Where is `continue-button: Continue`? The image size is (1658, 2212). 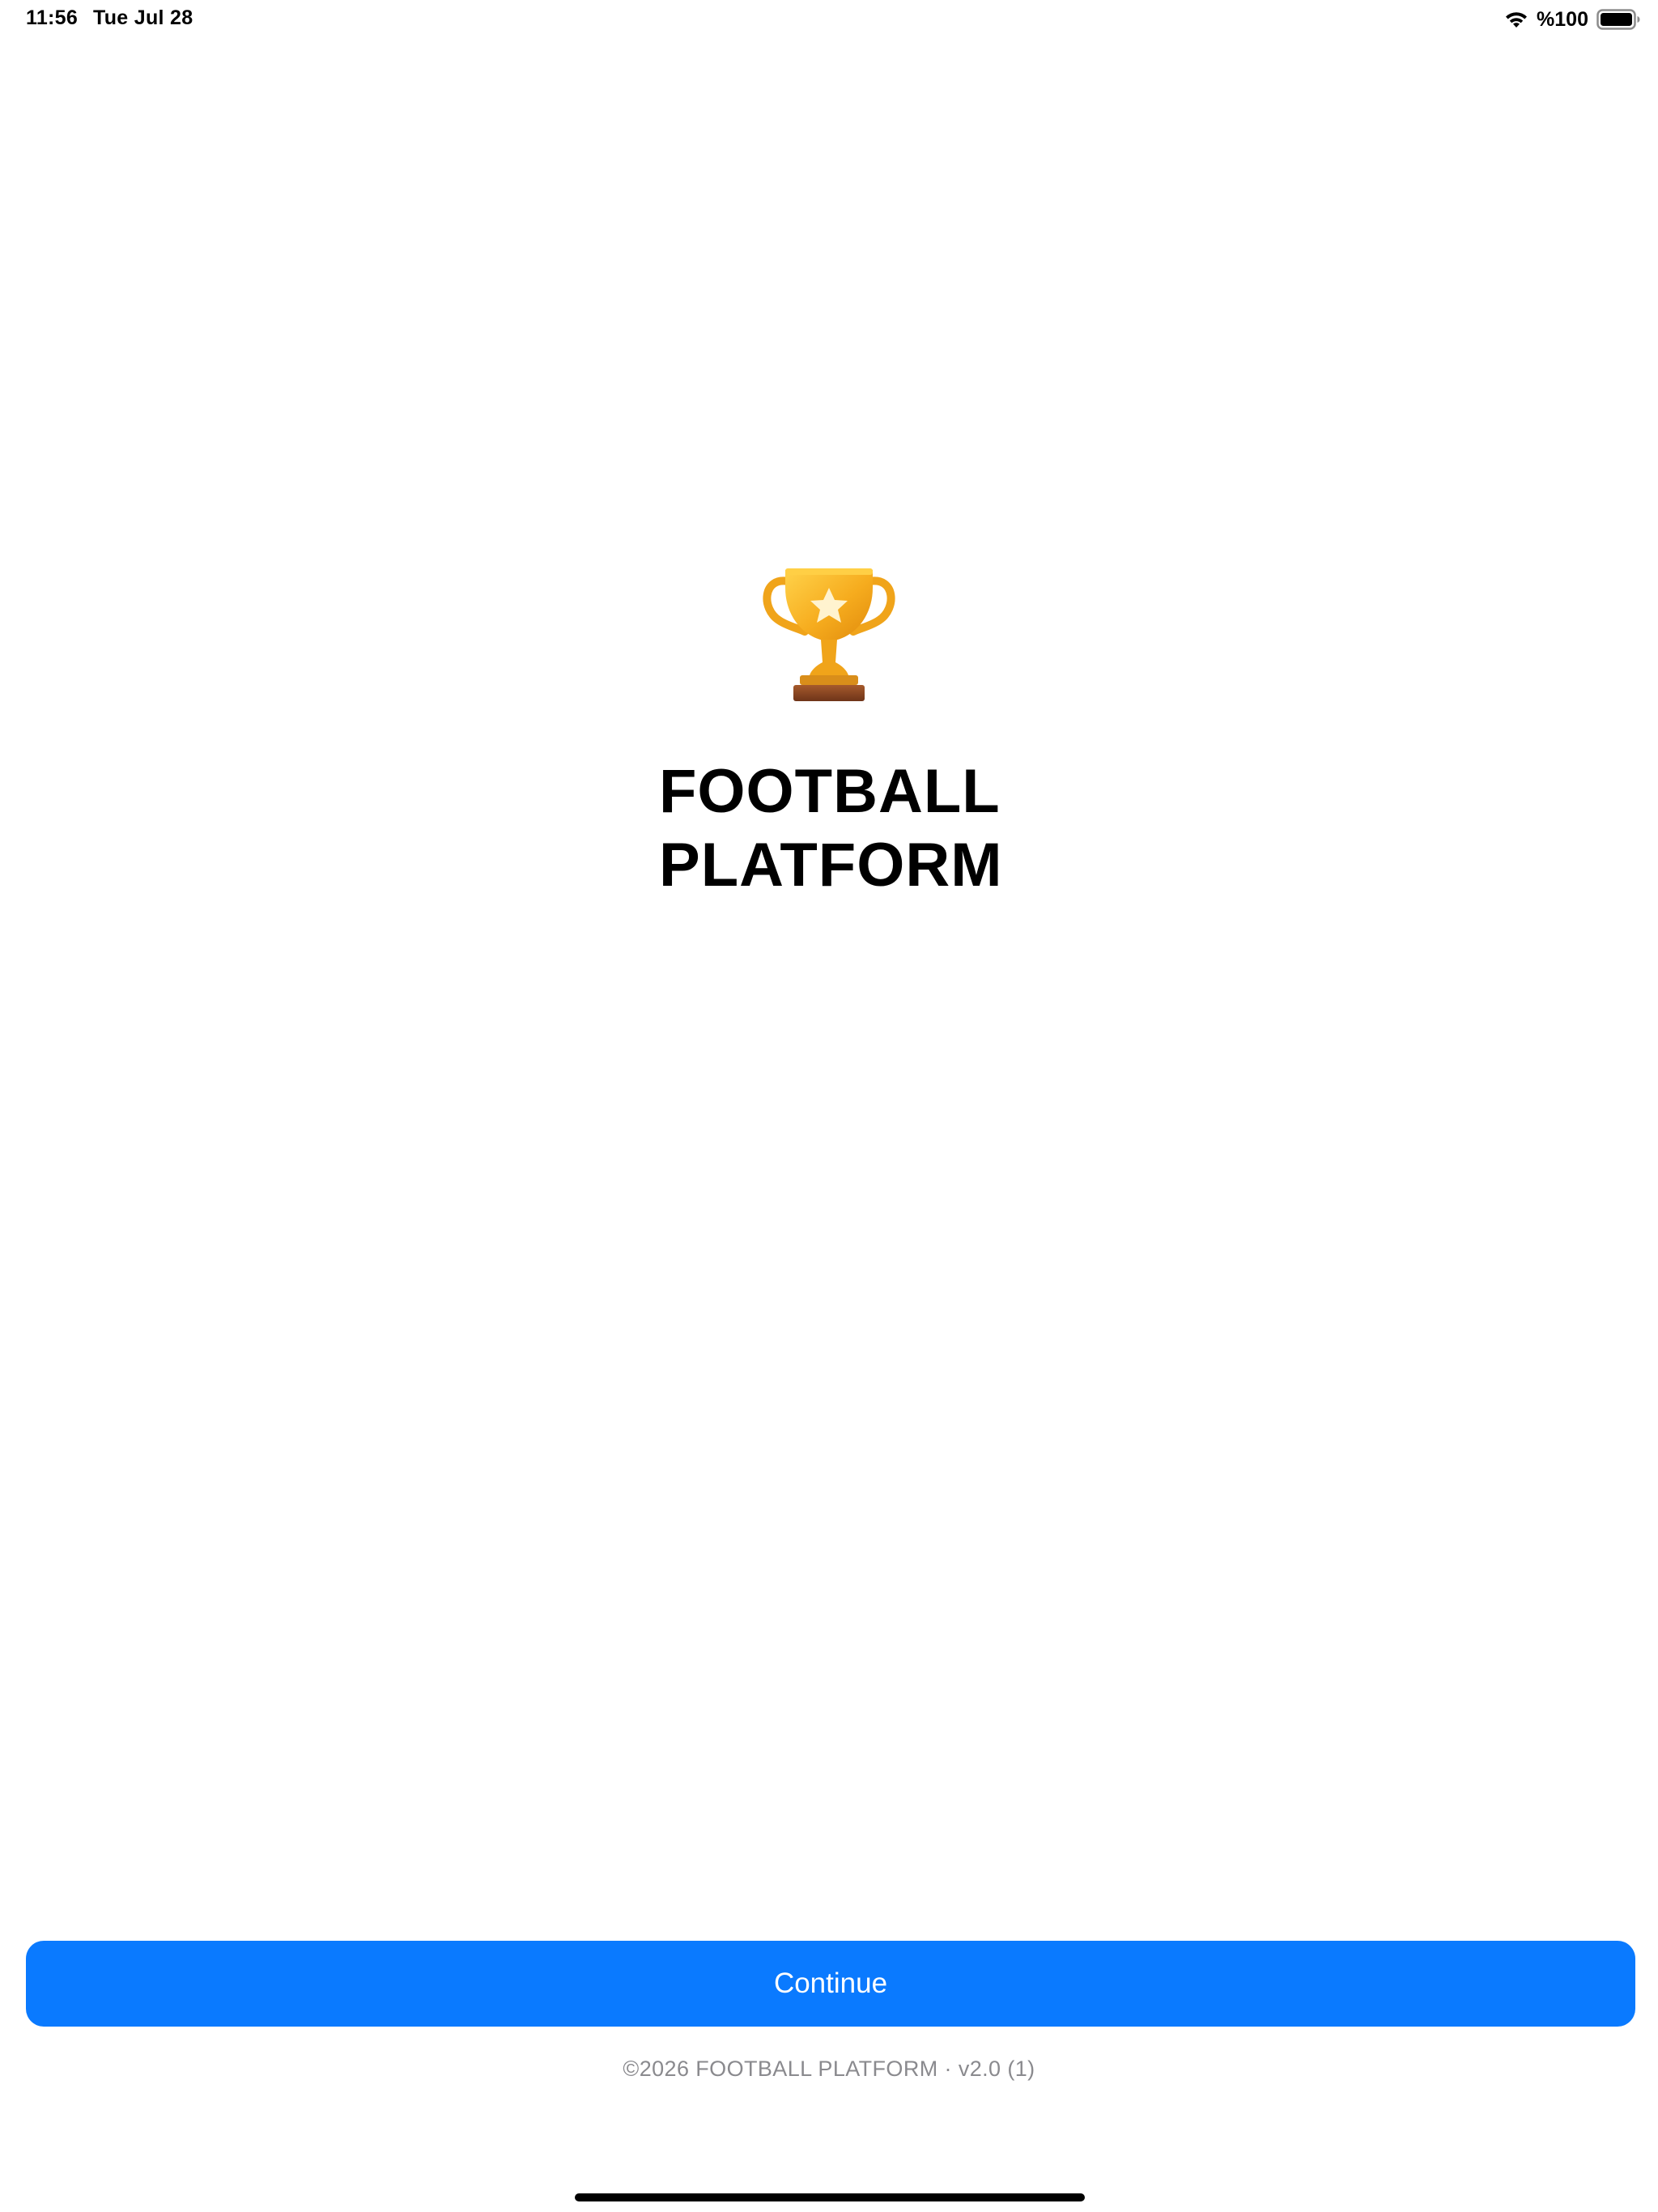
continue-button: Continue is located at coordinates (830, 1984).